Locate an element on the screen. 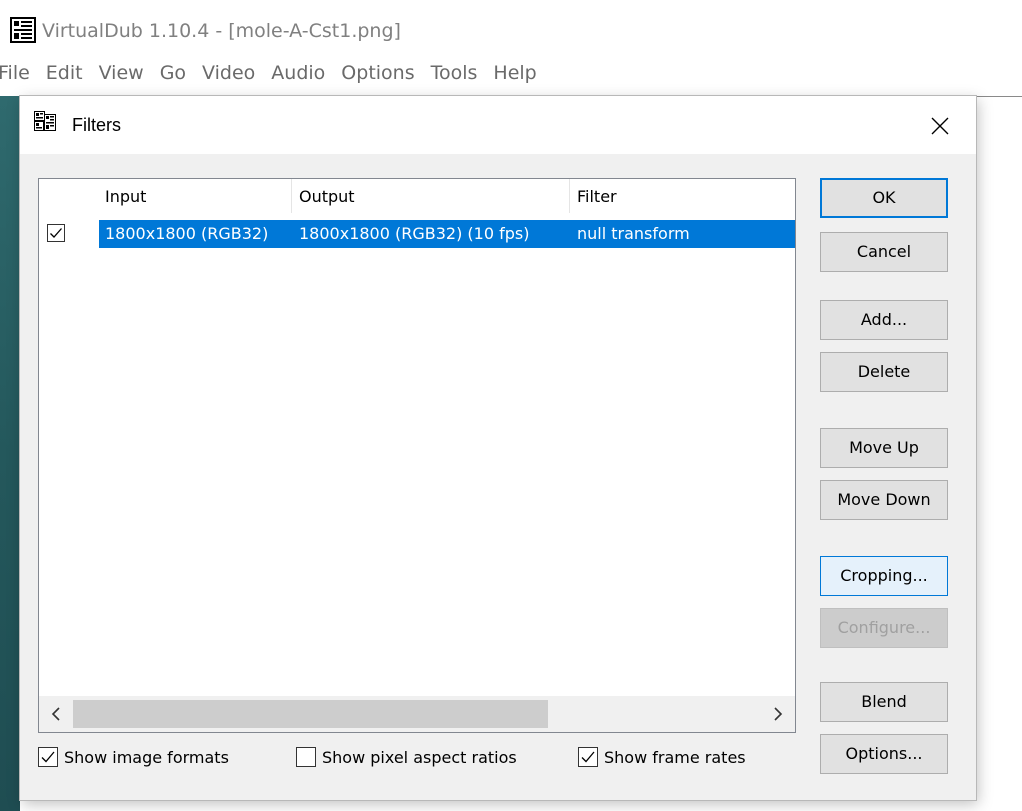 The width and height of the screenshot is (1022, 811). show-image-formats-option: Show image formats is located at coordinates (133, 757).